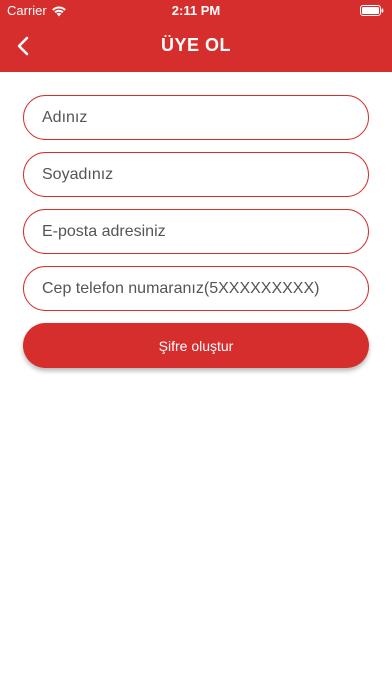 Image resolution: width=392 pixels, height=696 pixels. I want to click on phone-field-wrapper, so click(196, 288).